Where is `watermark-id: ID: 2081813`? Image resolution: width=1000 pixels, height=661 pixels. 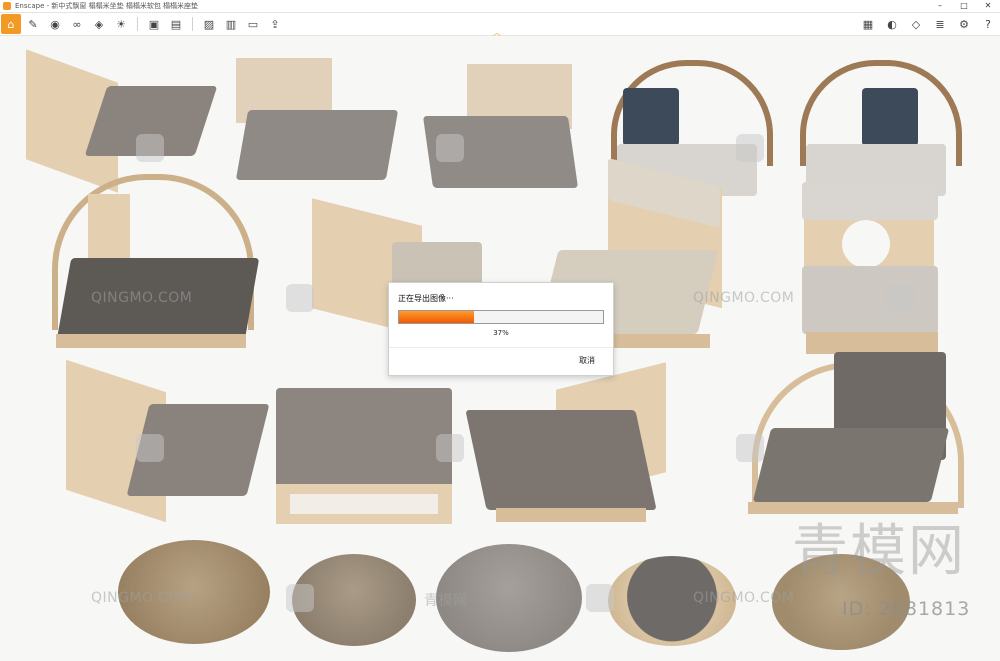
watermark-id: ID: 2081813 is located at coordinates (906, 609).